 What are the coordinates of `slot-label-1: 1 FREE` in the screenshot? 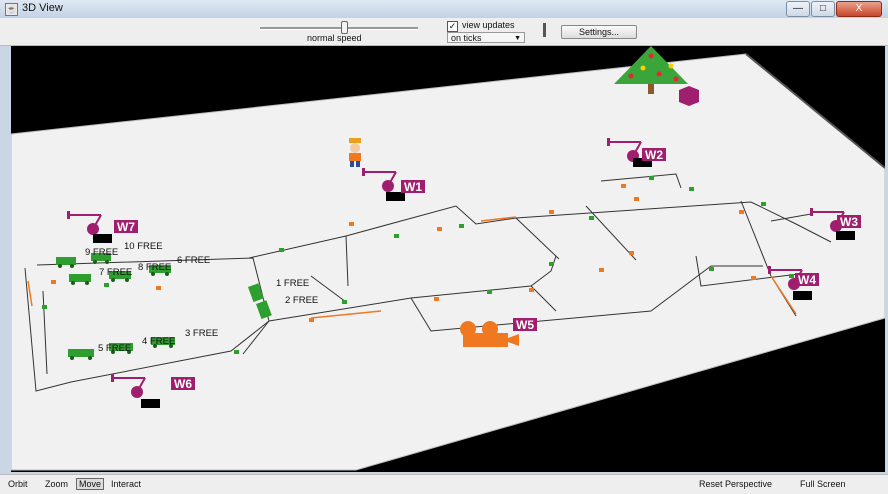 It's located at (292, 283).